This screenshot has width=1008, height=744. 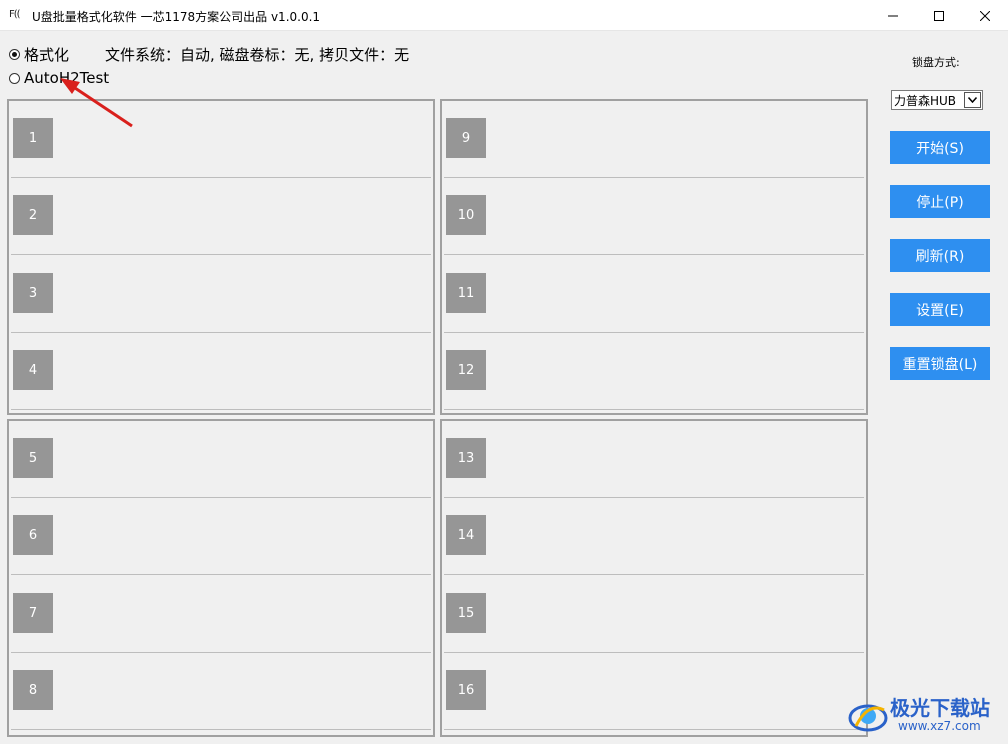 I want to click on slot-number: 5, so click(x=33, y=458).